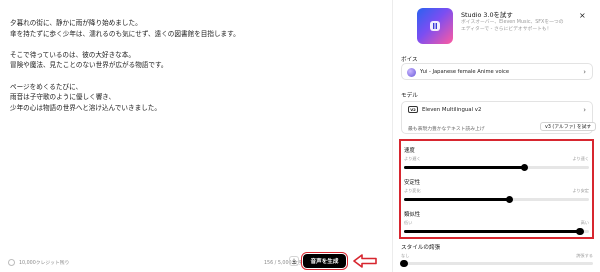  Describe the element at coordinates (89, 65) in the screenshot. I see `editor-line: 冒険や魔法、見たことのない世界が広がる物語です。` at that location.